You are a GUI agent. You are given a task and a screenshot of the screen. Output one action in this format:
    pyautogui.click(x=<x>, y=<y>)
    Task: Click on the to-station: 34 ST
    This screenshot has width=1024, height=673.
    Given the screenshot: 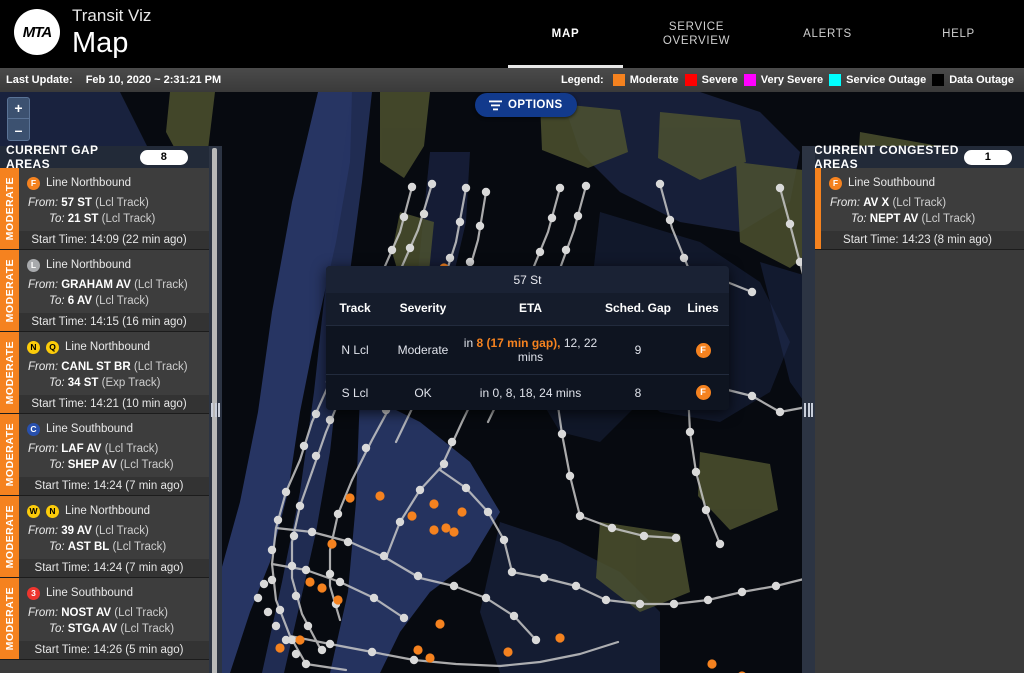 What is the action you would take?
    pyautogui.click(x=83, y=383)
    